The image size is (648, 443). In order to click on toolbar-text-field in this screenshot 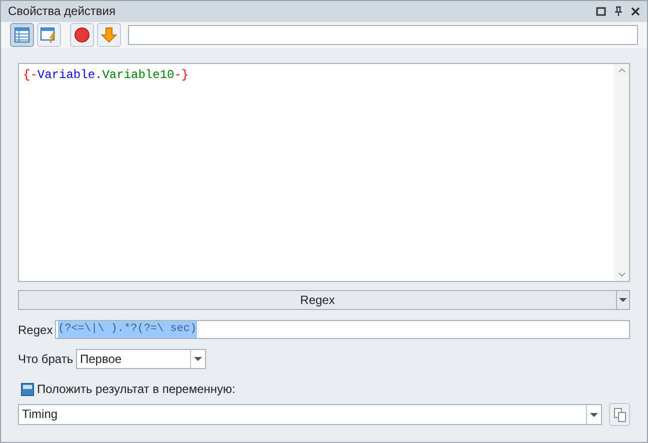, I will do `click(383, 34)`.